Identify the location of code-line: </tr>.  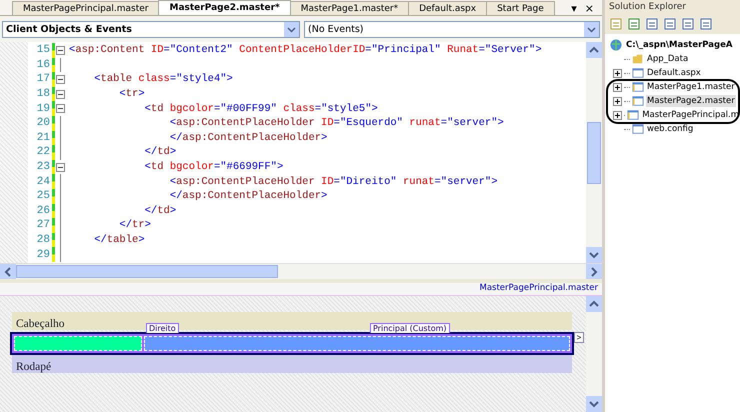
(134, 225).